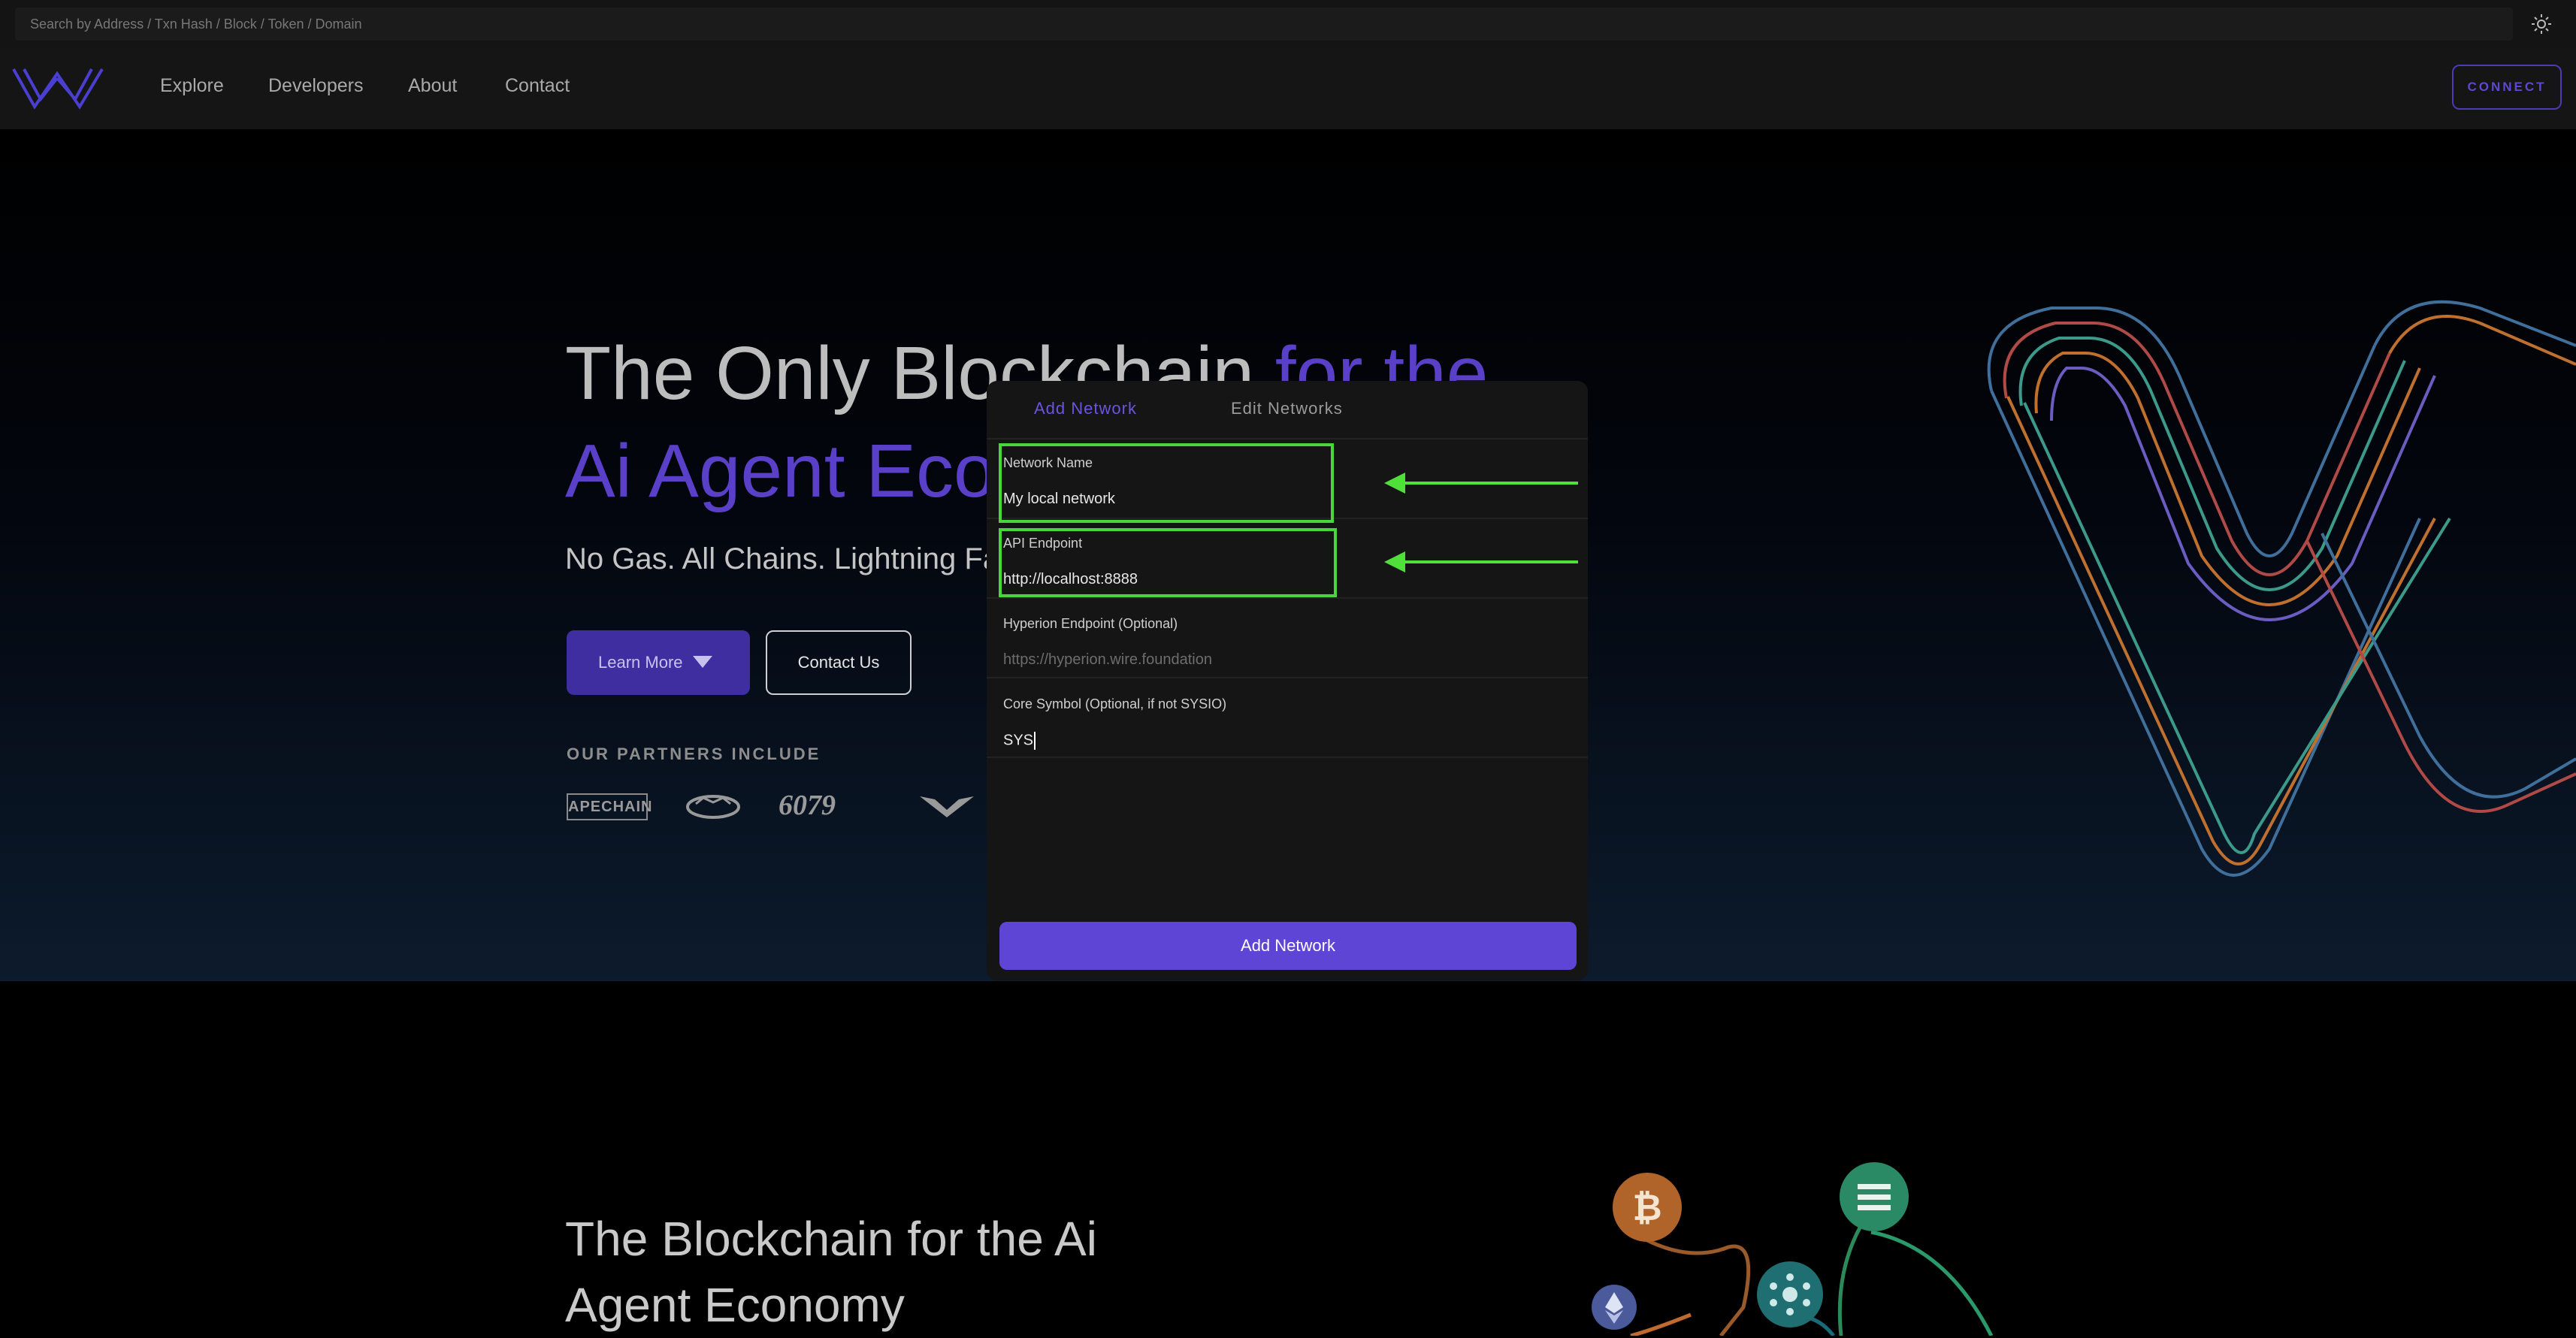 Image resolution: width=2576 pixels, height=1338 pixels. What do you see at coordinates (1394, 483) in the screenshot?
I see `arrow-network-name-icon` at bounding box center [1394, 483].